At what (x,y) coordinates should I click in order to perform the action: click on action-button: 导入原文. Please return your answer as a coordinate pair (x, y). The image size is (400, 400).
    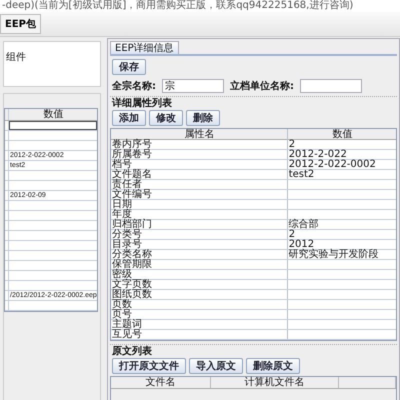
    Looking at the image, I should click on (216, 366).